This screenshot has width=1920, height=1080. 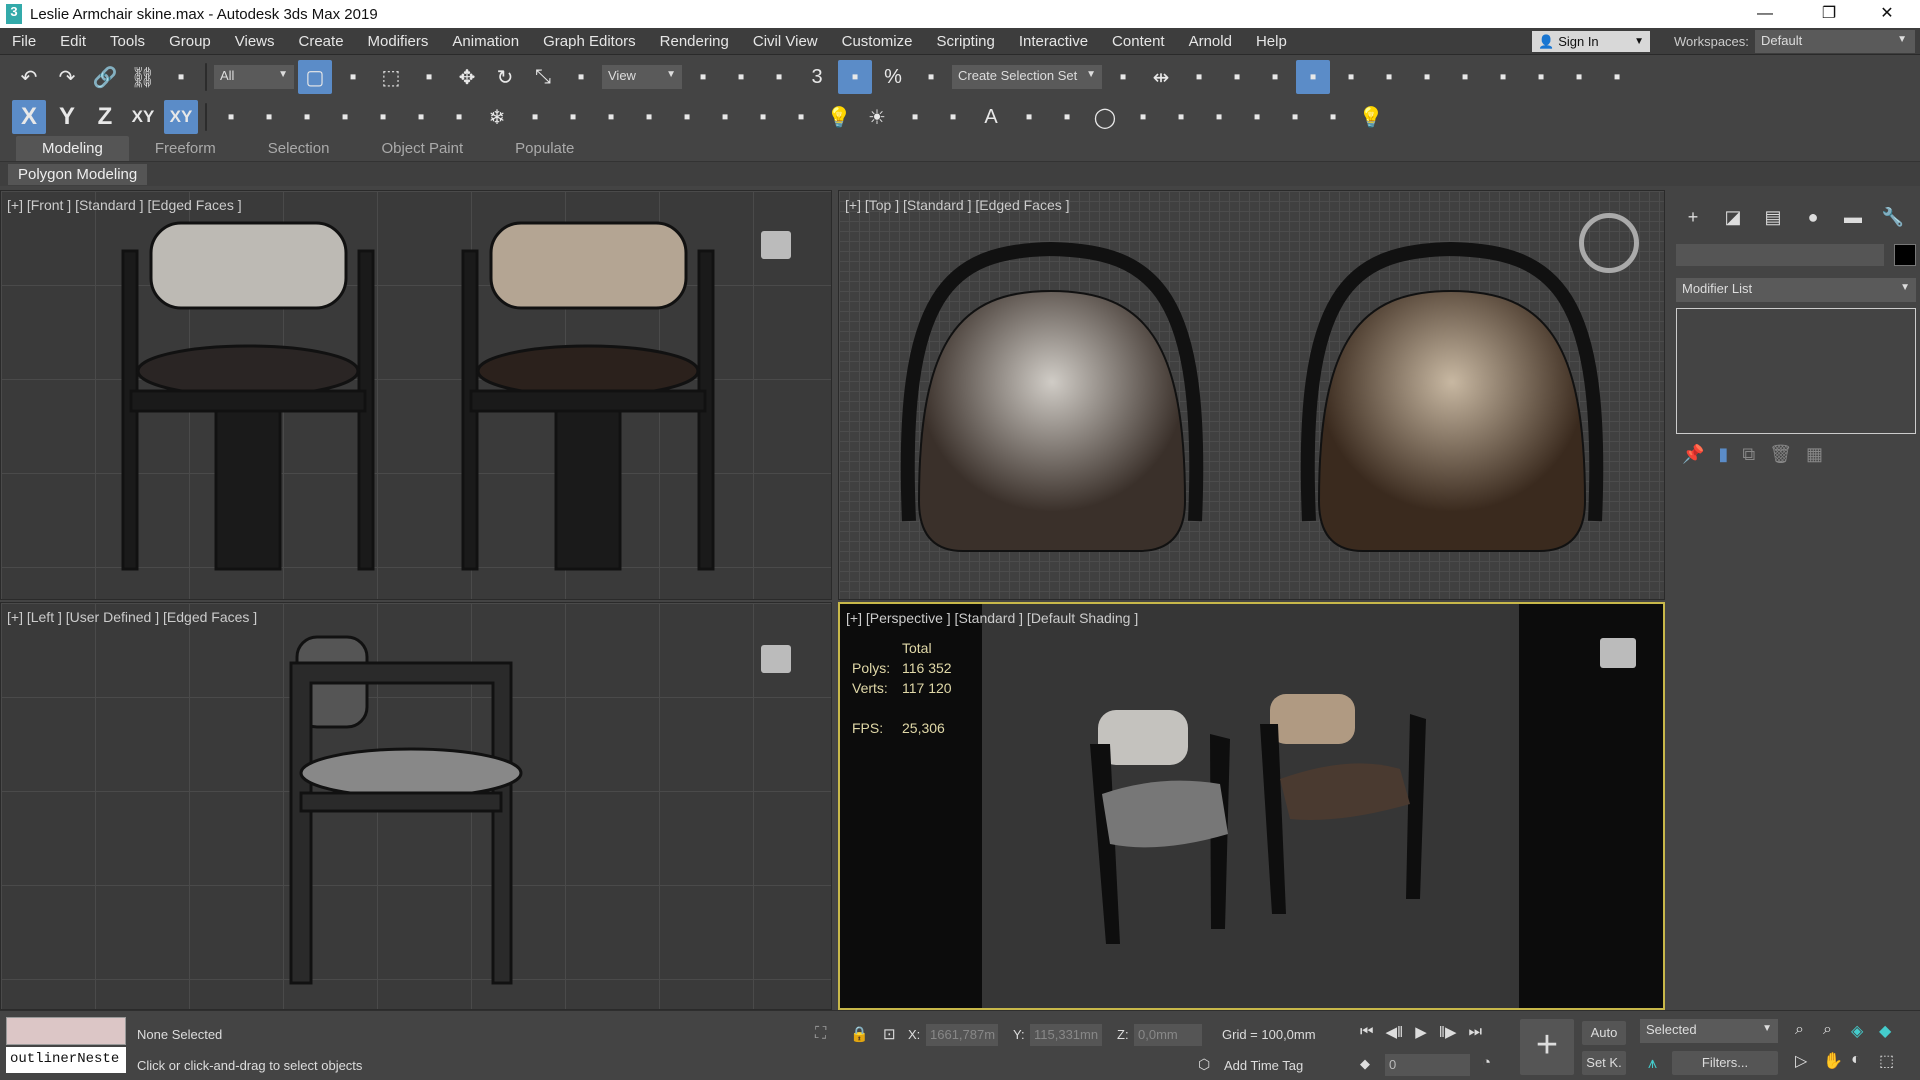 What do you see at coordinates (839, 117) in the screenshot?
I see `light-icon: 💡` at bounding box center [839, 117].